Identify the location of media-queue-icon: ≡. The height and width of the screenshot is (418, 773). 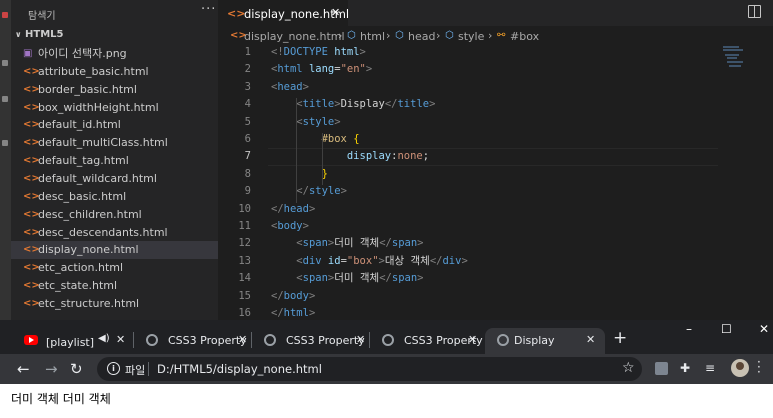
(710, 368).